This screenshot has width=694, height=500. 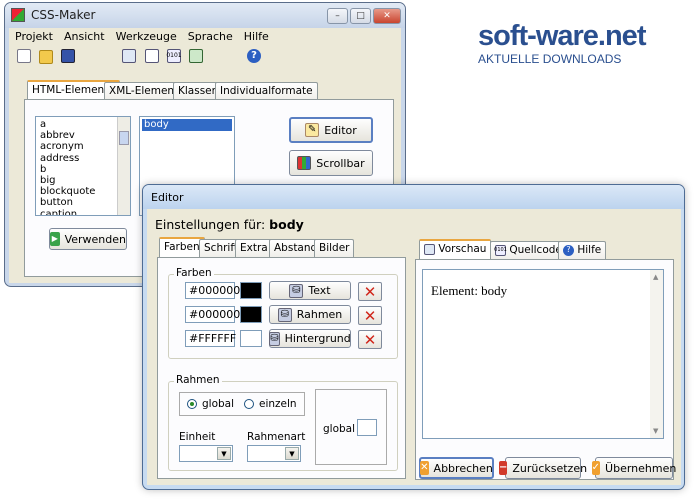 I want to click on unit-select: ▼, so click(x=206, y=453).